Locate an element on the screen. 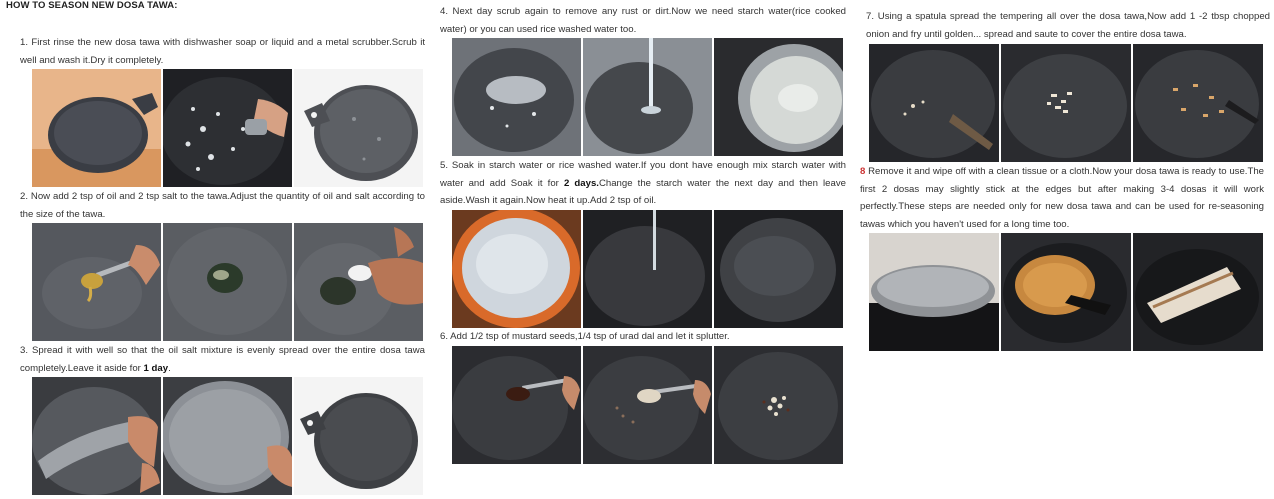 The width and height of the screenshot is (1274, 499). oil-puddle-photo is located at coordinates (227, 282).